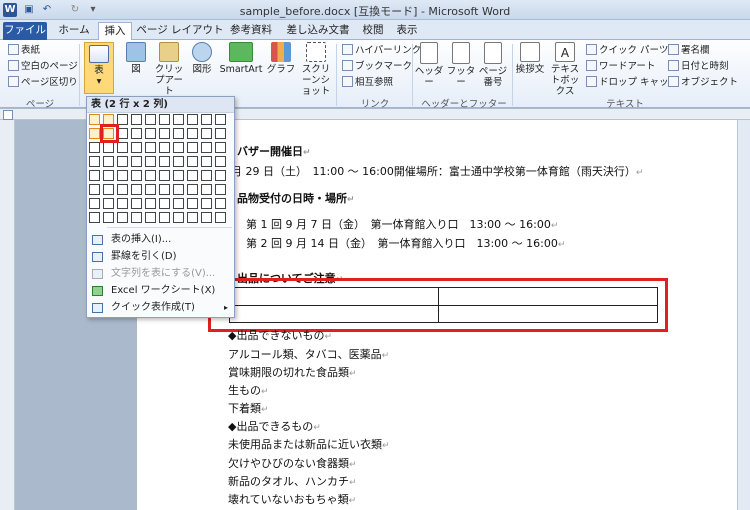  What do you see at coordinates (160, 308) in the screenshot?
I see `menu-quick-tables: クイック表作成(T) ▸` at bounding box center [160, 308].